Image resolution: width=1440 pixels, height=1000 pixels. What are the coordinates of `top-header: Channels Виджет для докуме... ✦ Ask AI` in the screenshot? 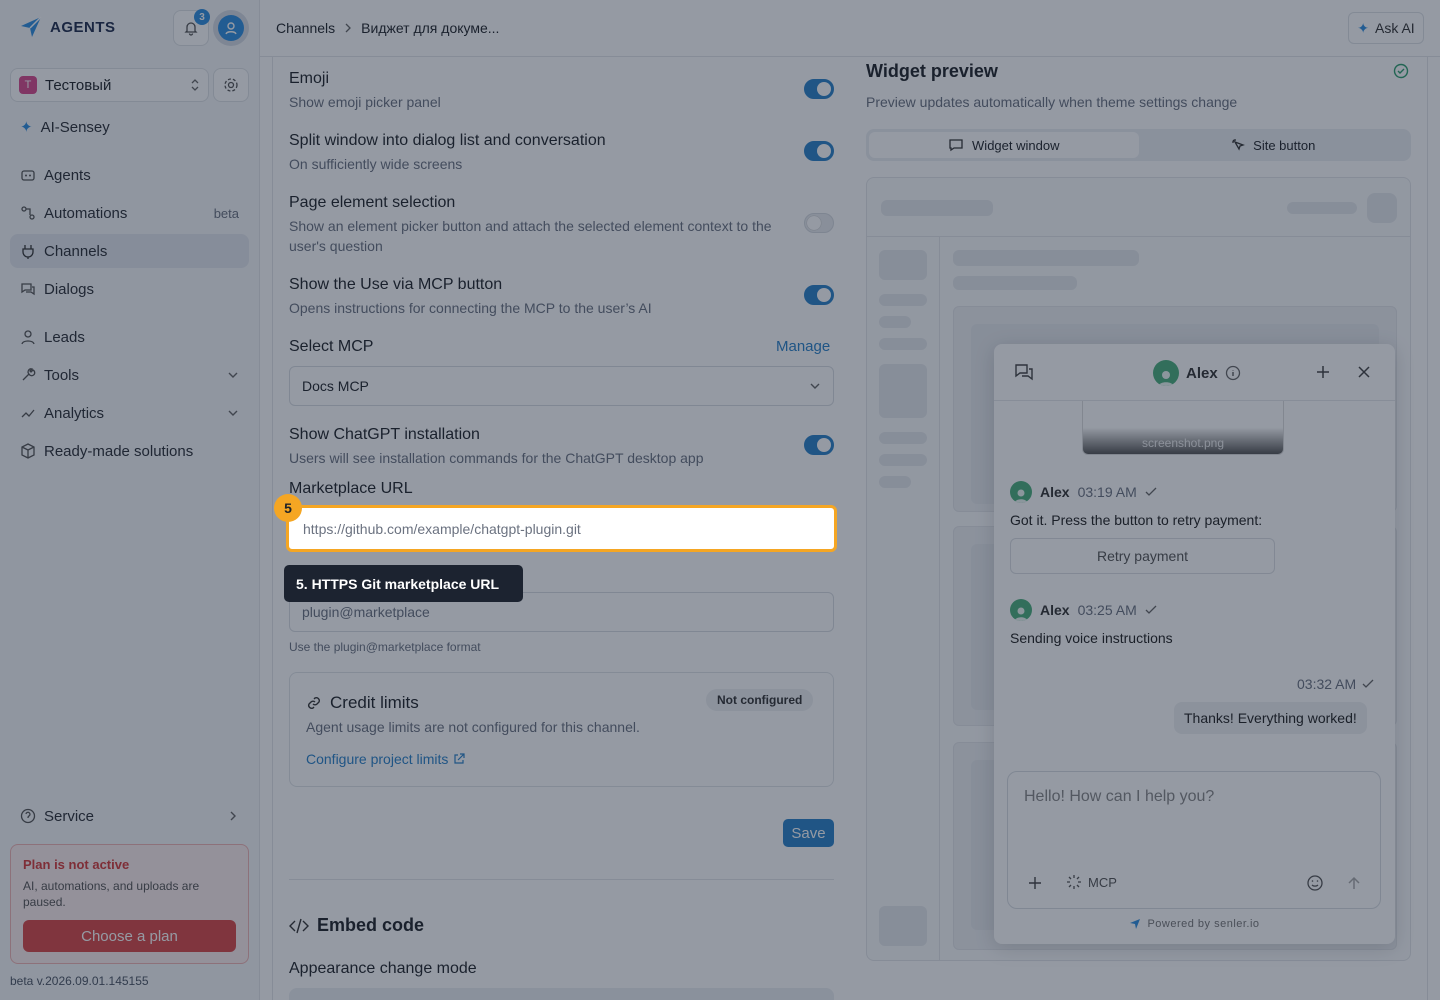 It's located at (850, 28).